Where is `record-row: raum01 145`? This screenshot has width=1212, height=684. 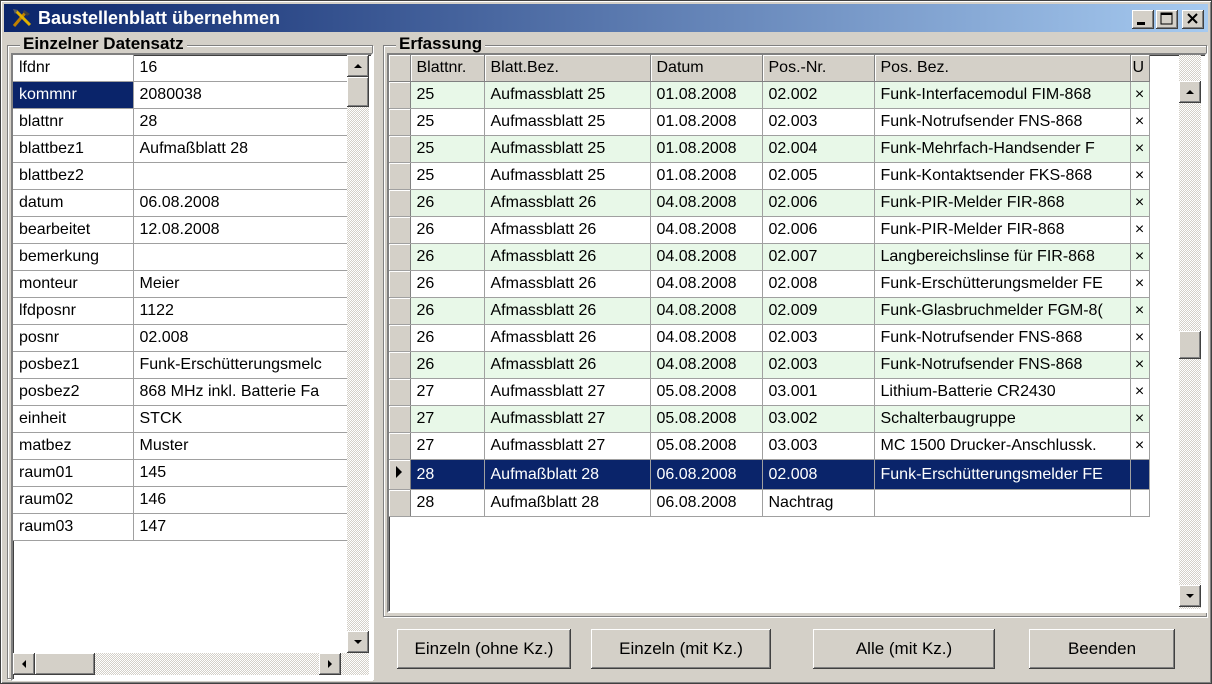 record-row: raum01 145 is located at coordinates (180, 473).